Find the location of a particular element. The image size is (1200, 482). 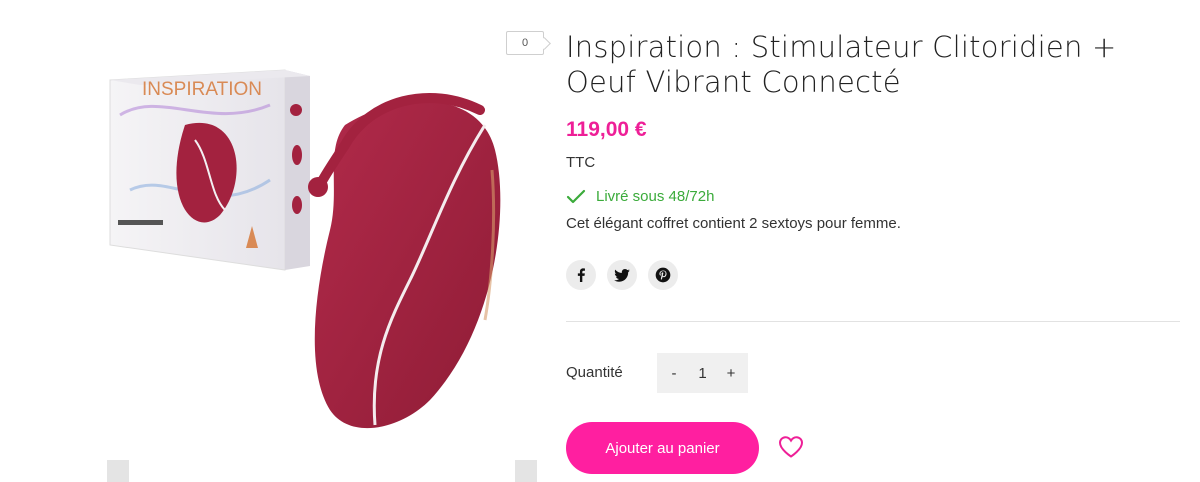

delivery-text: Livré sous 48/72h is located at coordinates (655, 196).